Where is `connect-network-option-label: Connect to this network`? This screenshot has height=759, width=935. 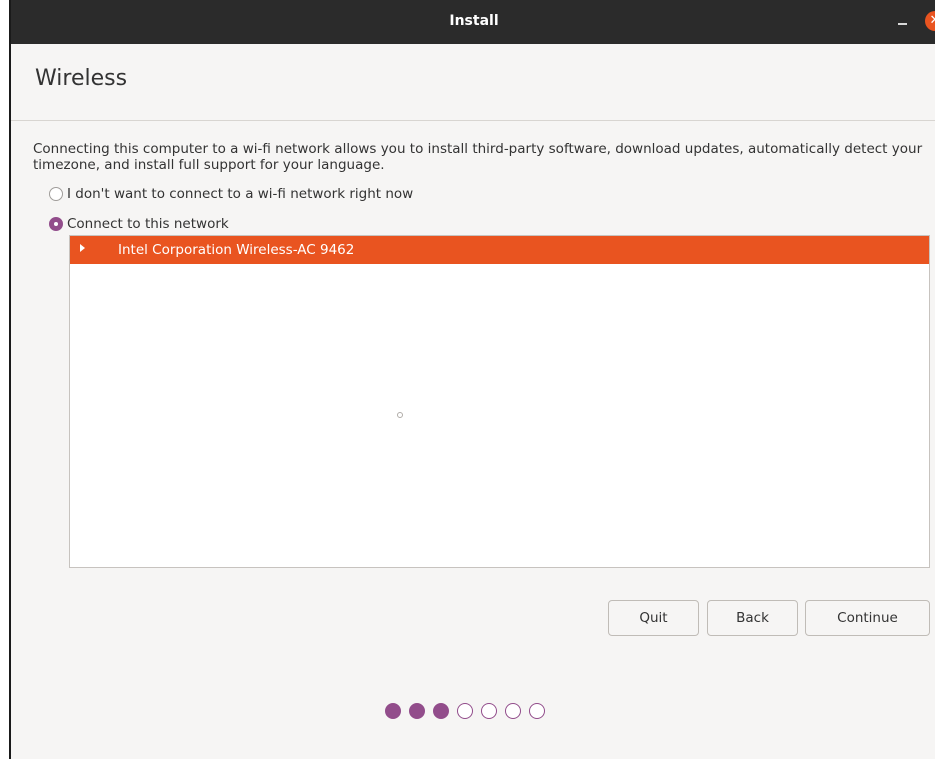
connect-network-option-label: Connect to this network is located at coordinates (148, 224).